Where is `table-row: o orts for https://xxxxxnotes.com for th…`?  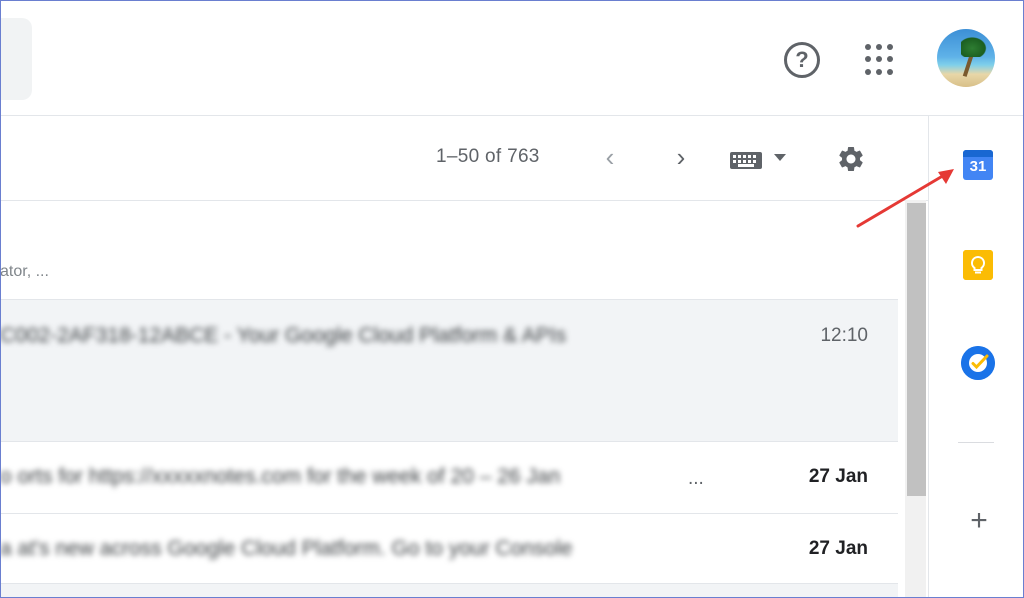
table-row: o orts for https://xxxxxnotes.com for th… is located at coordinates (449, 478).